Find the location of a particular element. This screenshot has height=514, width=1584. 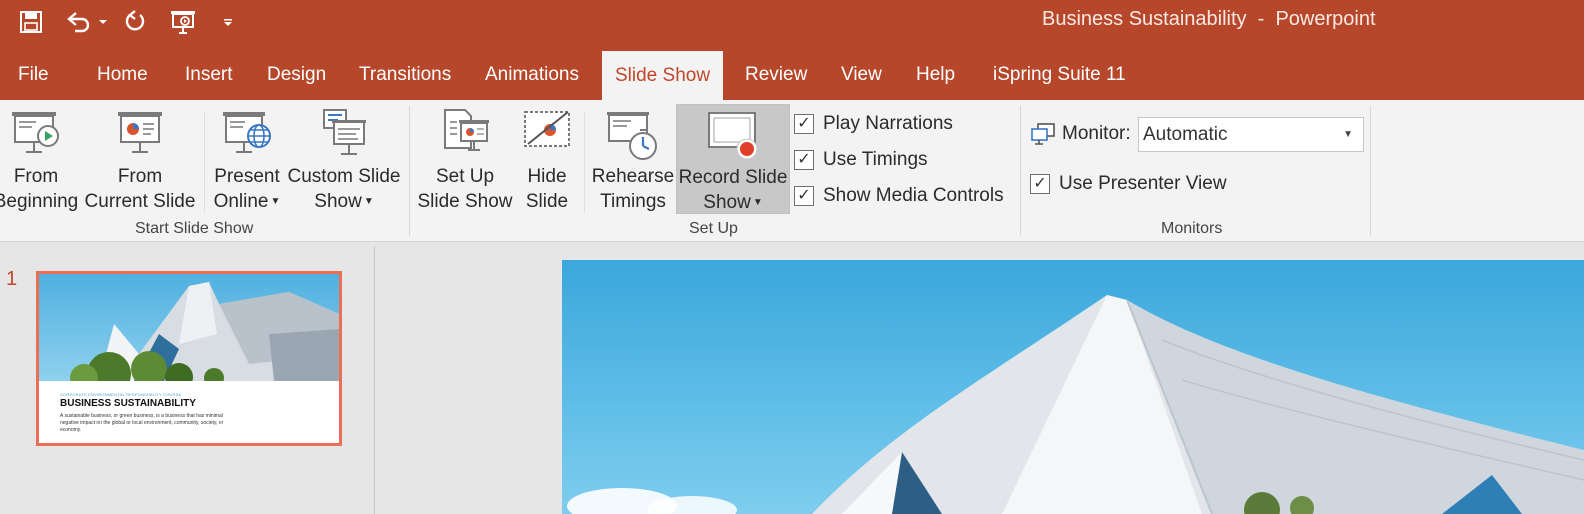

tab-home: Home is located at coordinates (122, 75).